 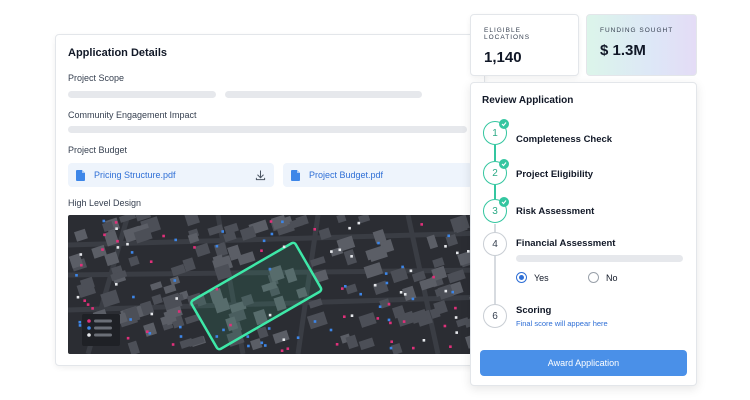 I want to click on financial-placeholder-line, so click(x=599, y=258).